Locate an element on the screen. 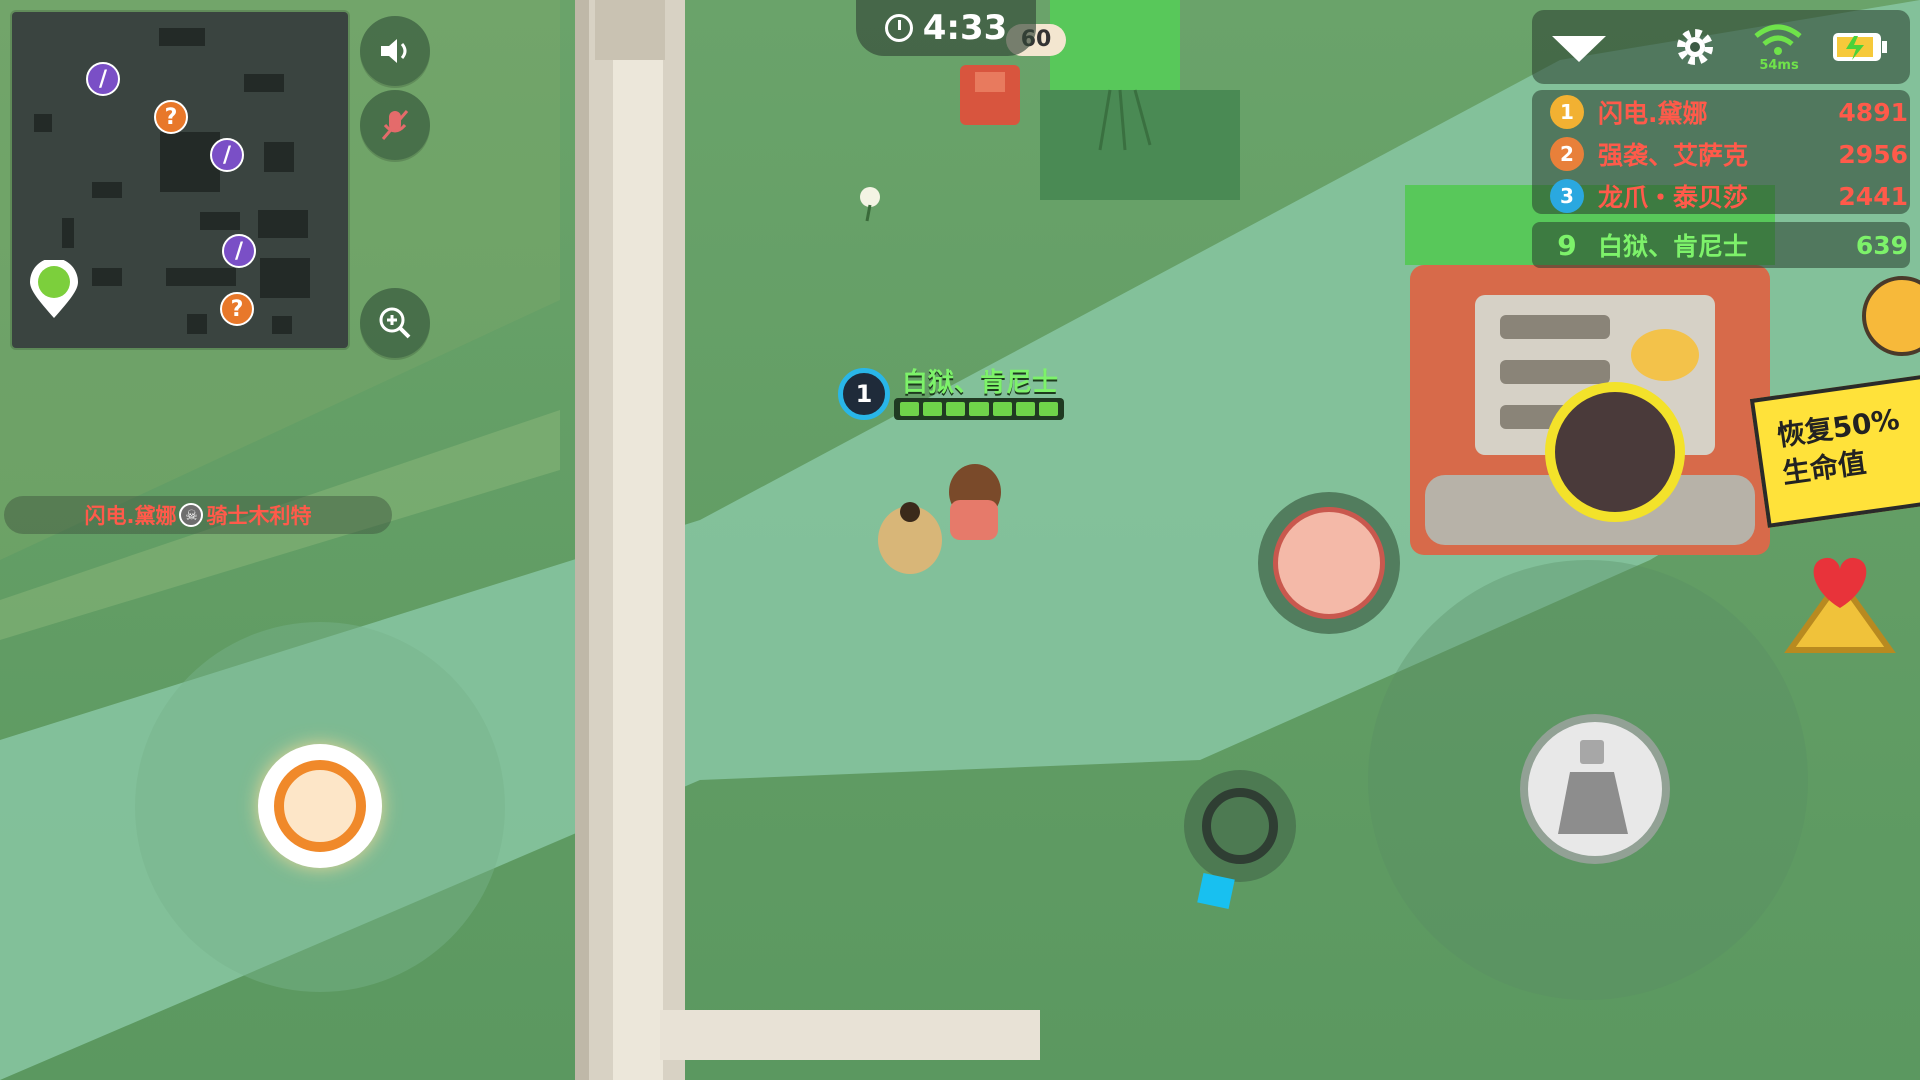 The height and width of the screenshot is (1080, 1920). self-score: 639 is located at coordinates (1881, 245).